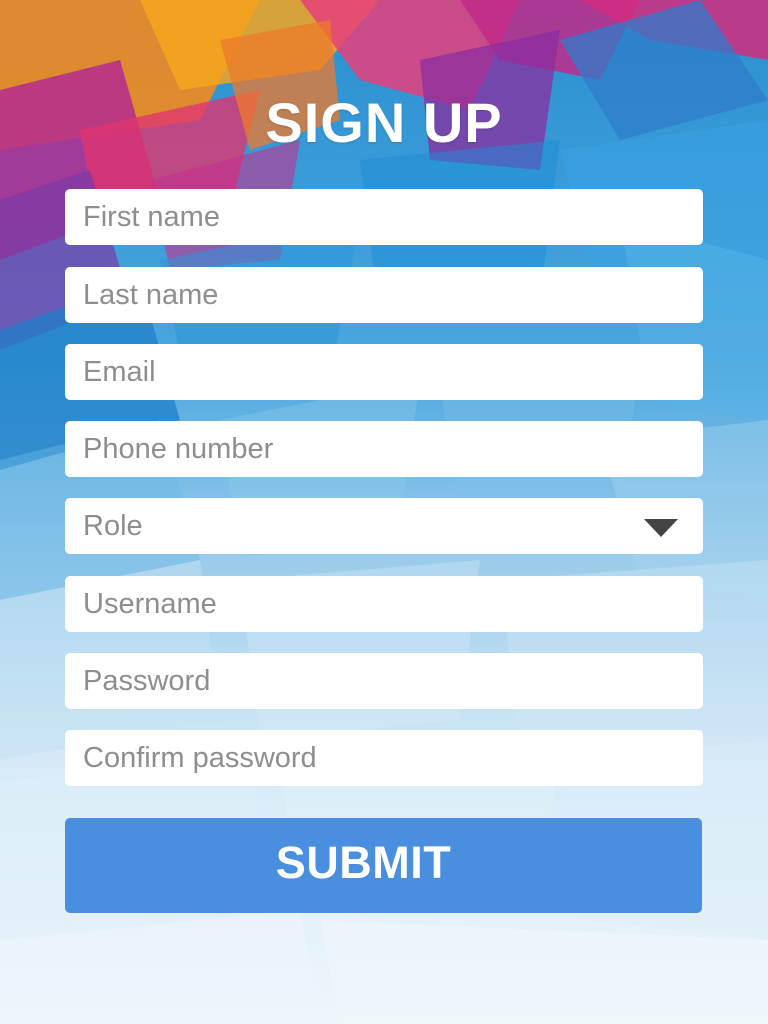 The height and width of the screenshot is (1024, 768). I want to click on username-field, so click(384, 604).